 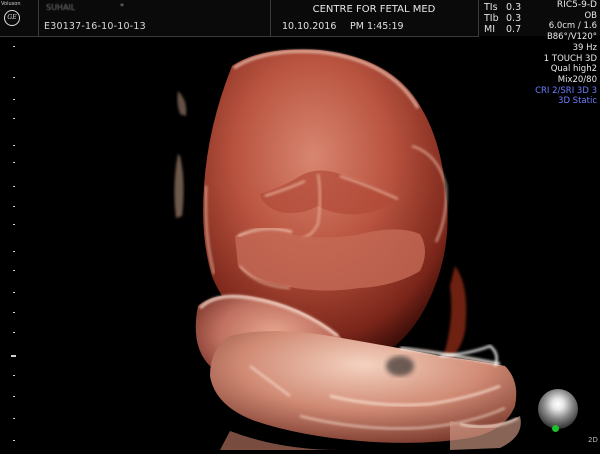 What do you see at coordinates (11, 4) in the screenshot?
I see `brand-label: Voluson` at bounding box center [11, 4].